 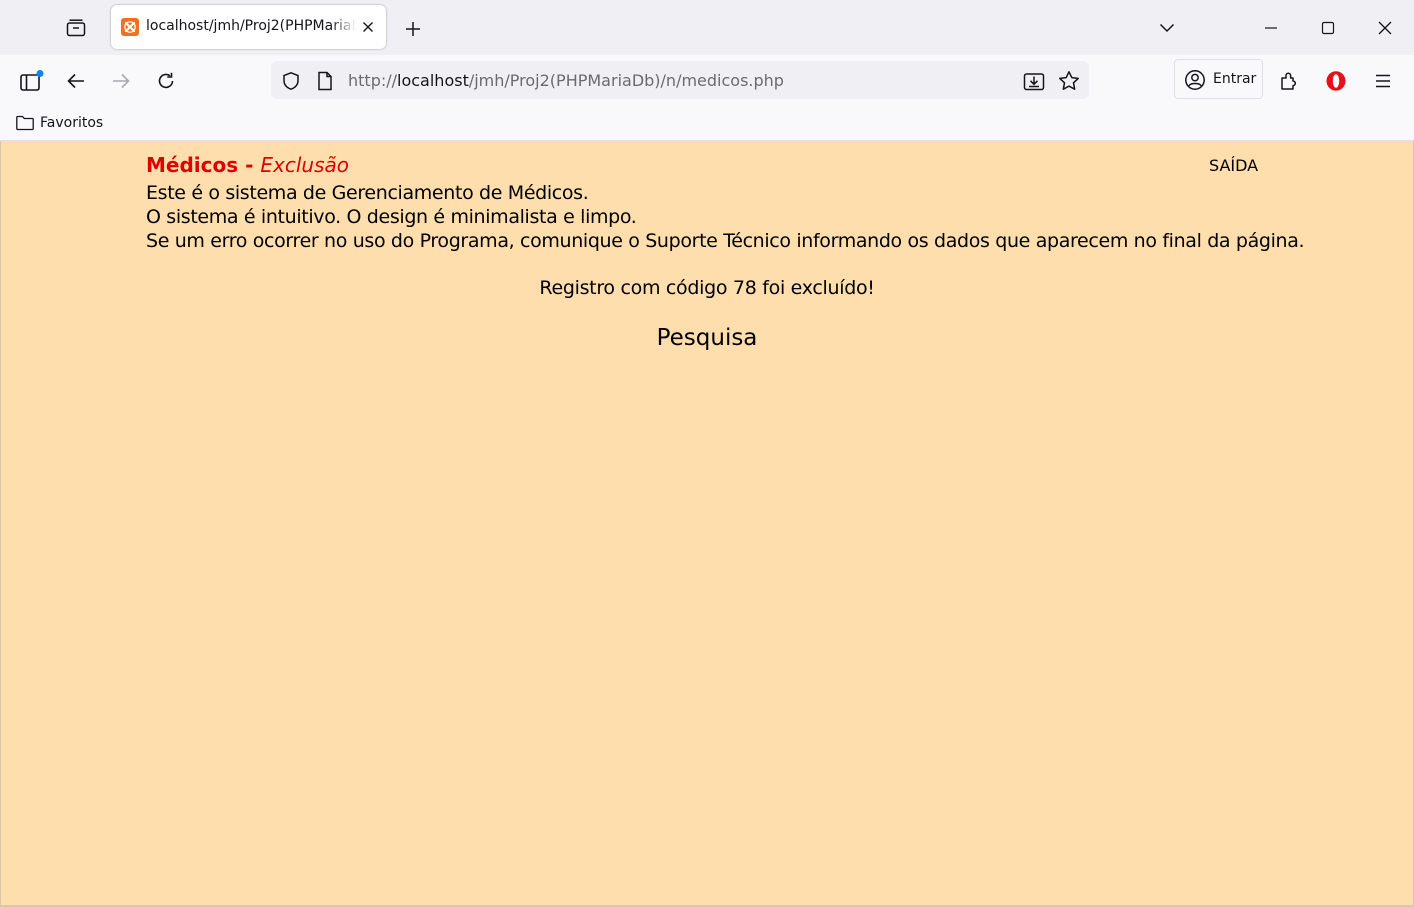 I want to click on page-title-main: Médicos, so click(x=192, y=165).